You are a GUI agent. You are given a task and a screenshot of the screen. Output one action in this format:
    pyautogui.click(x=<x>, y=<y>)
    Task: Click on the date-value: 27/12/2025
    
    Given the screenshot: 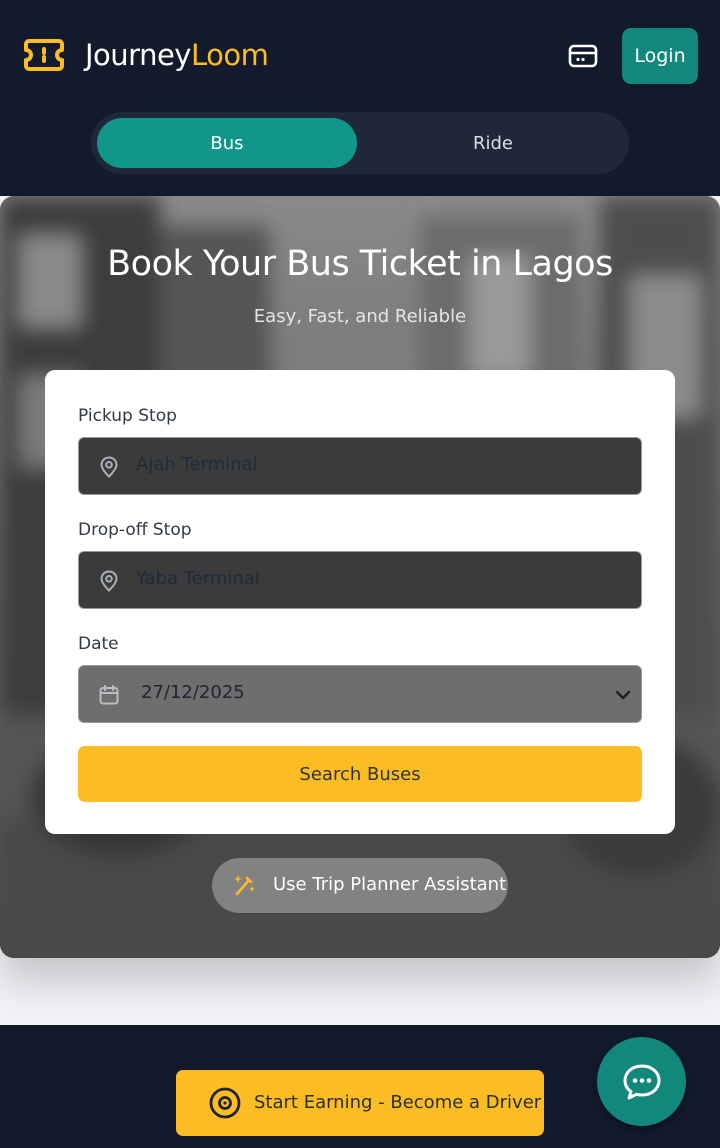 What is the action you would take?
    pyautogui.click(x=193, y=692)
    